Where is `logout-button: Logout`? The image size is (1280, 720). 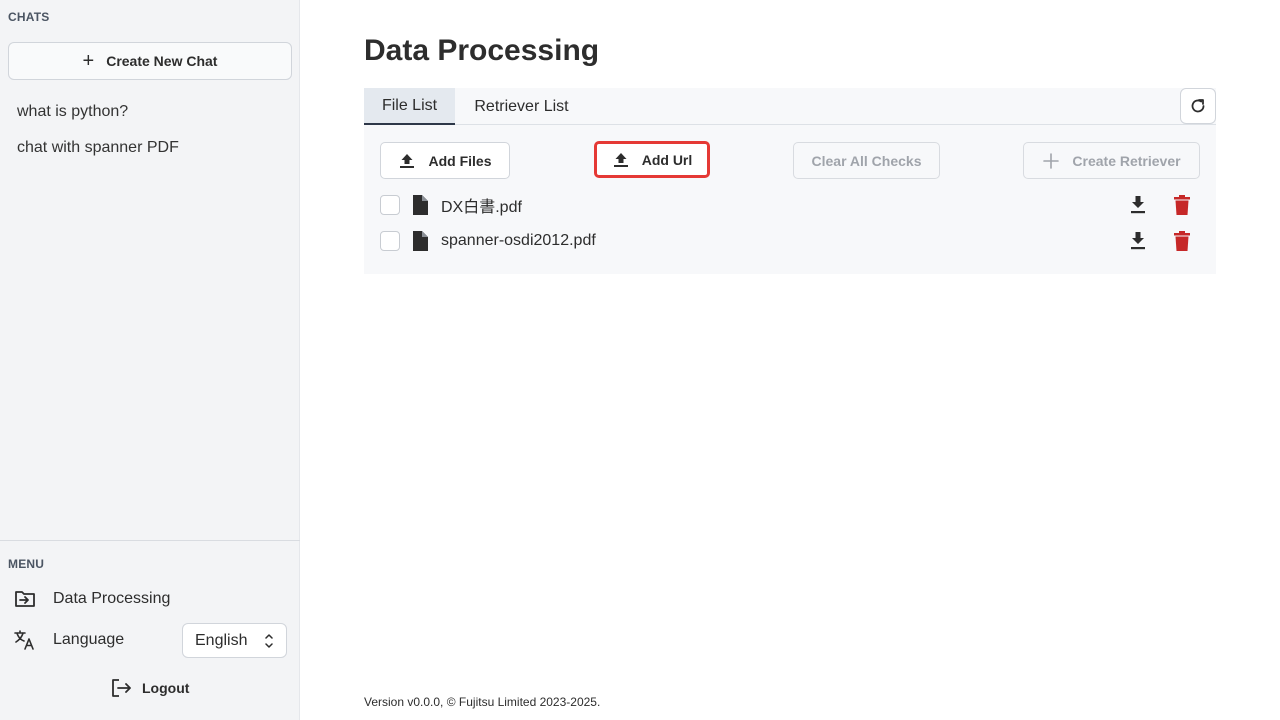 logout-button: Logout is located at coordinates (149, 688).